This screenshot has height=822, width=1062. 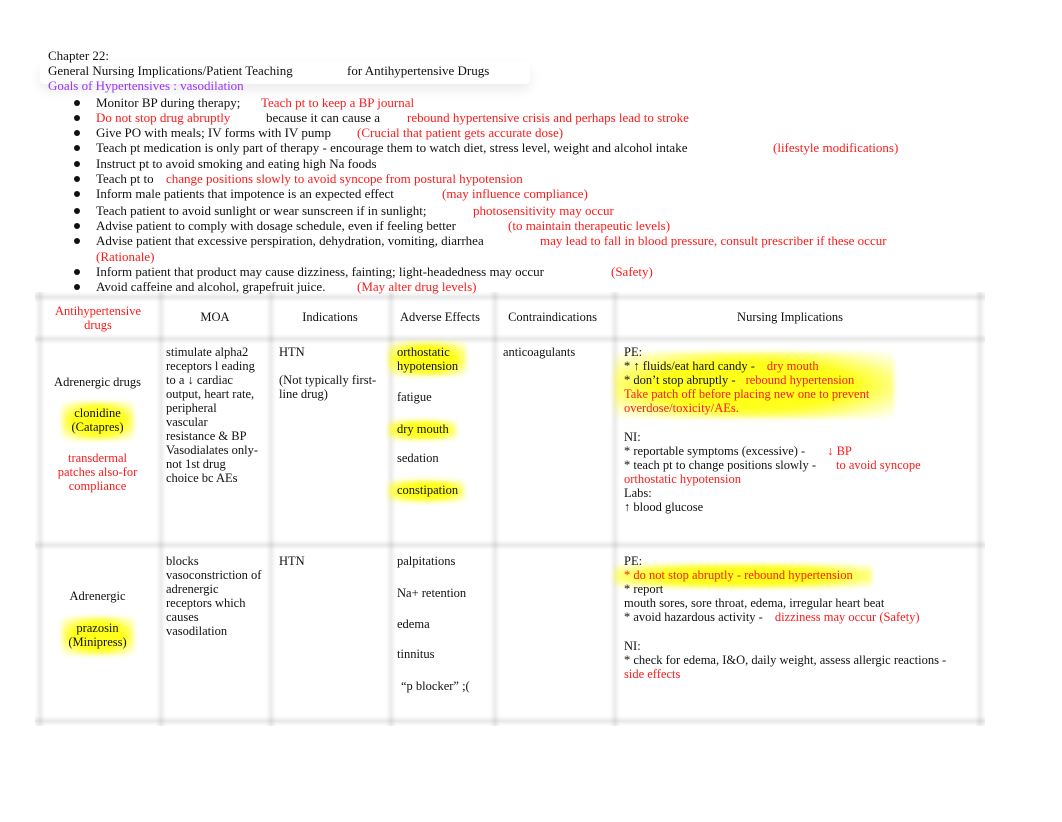 What do you see at coordinates (338, 102) in the screenshot?
I see `bullet-rationale: Teach pt to keep a BP journal` at bounding box center [338, 102].